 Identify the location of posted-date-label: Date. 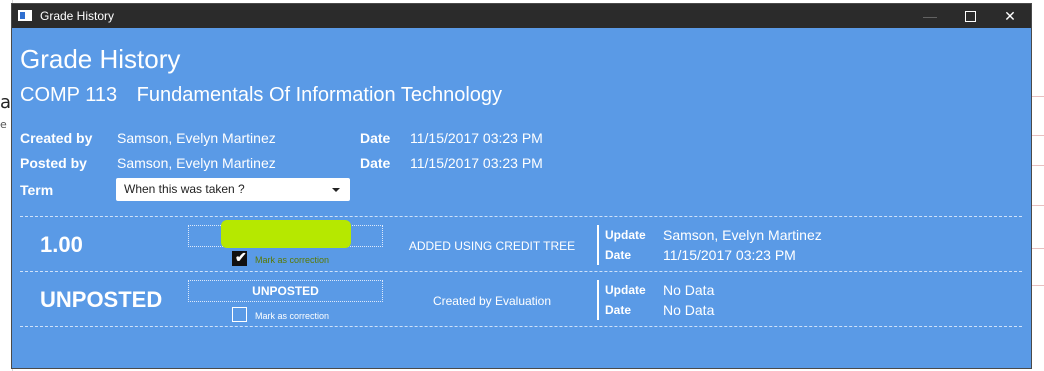
(375, 163).